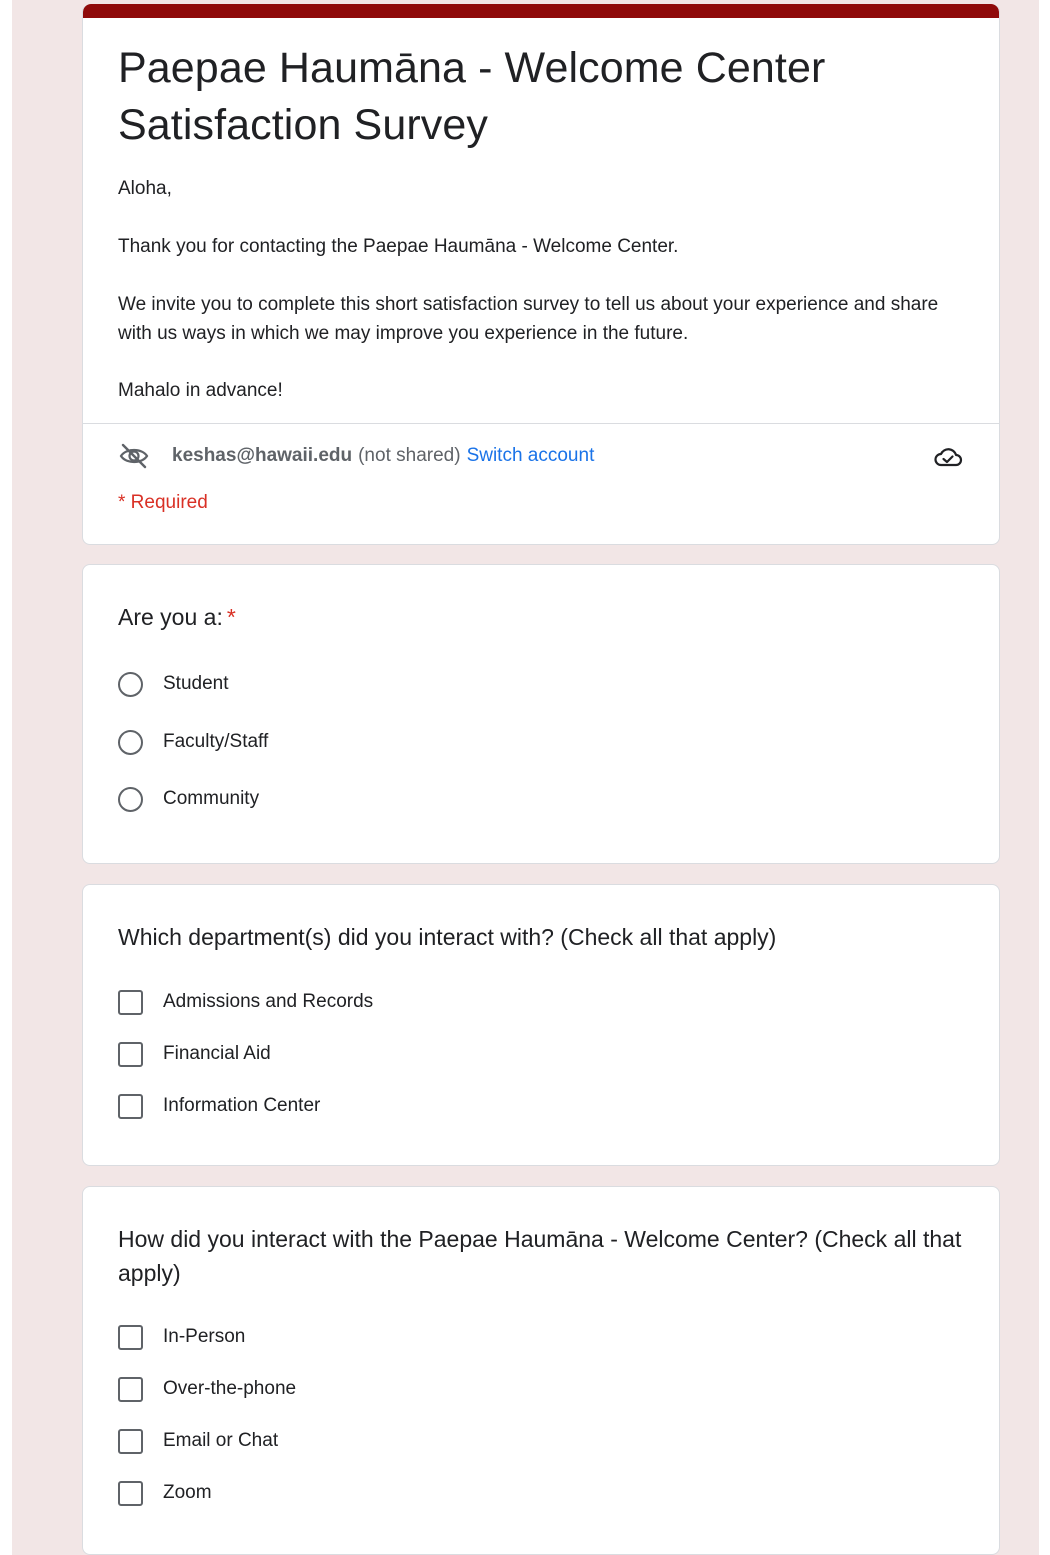 The image size is (1050, 1555). What do you see at coordinates (187, 1492) in the screenshot?
I see `option-label: Zoom` at bounding box center [187, 1492].